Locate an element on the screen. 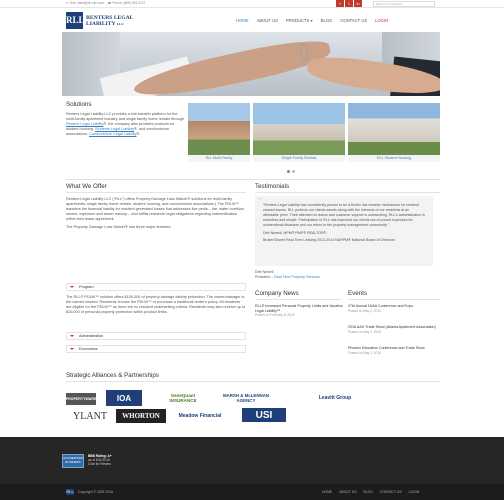 This screenshot has height=500, width=504. twitter-icon: t is located at coordinates (349, 3).